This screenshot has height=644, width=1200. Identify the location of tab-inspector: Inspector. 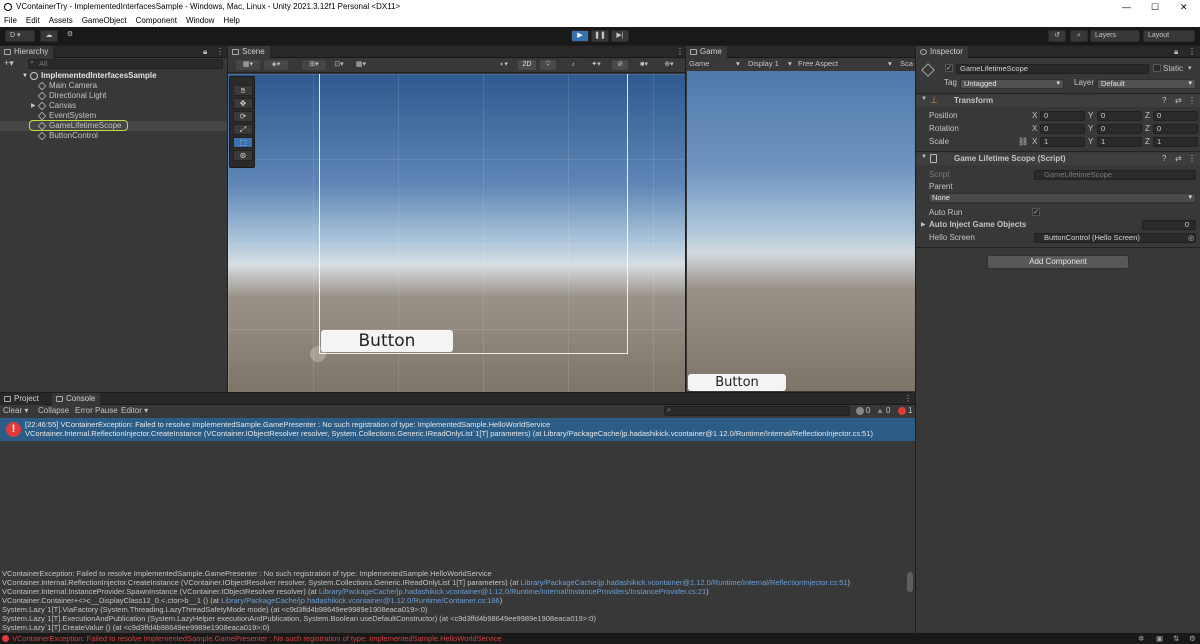
(942, 52).